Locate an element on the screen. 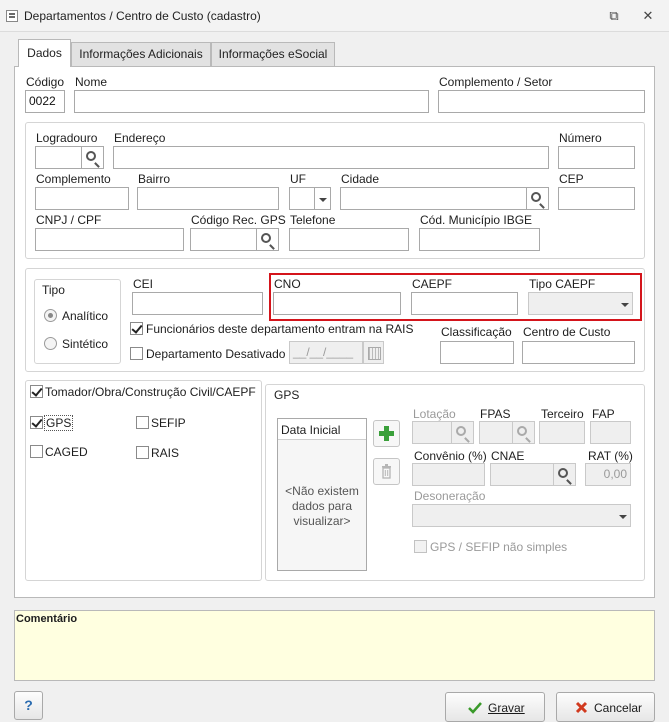 This screenshot has width=669, height=722. codigo-field: 0022 is located at coordinates (45, 101).